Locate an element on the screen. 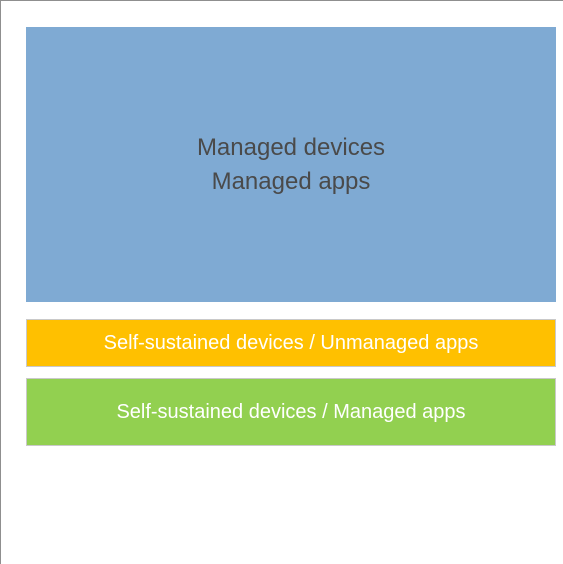  self-sustained-managed-apps-label: Self-sustained devices / Managed apps is located at coordinates (291, 411).